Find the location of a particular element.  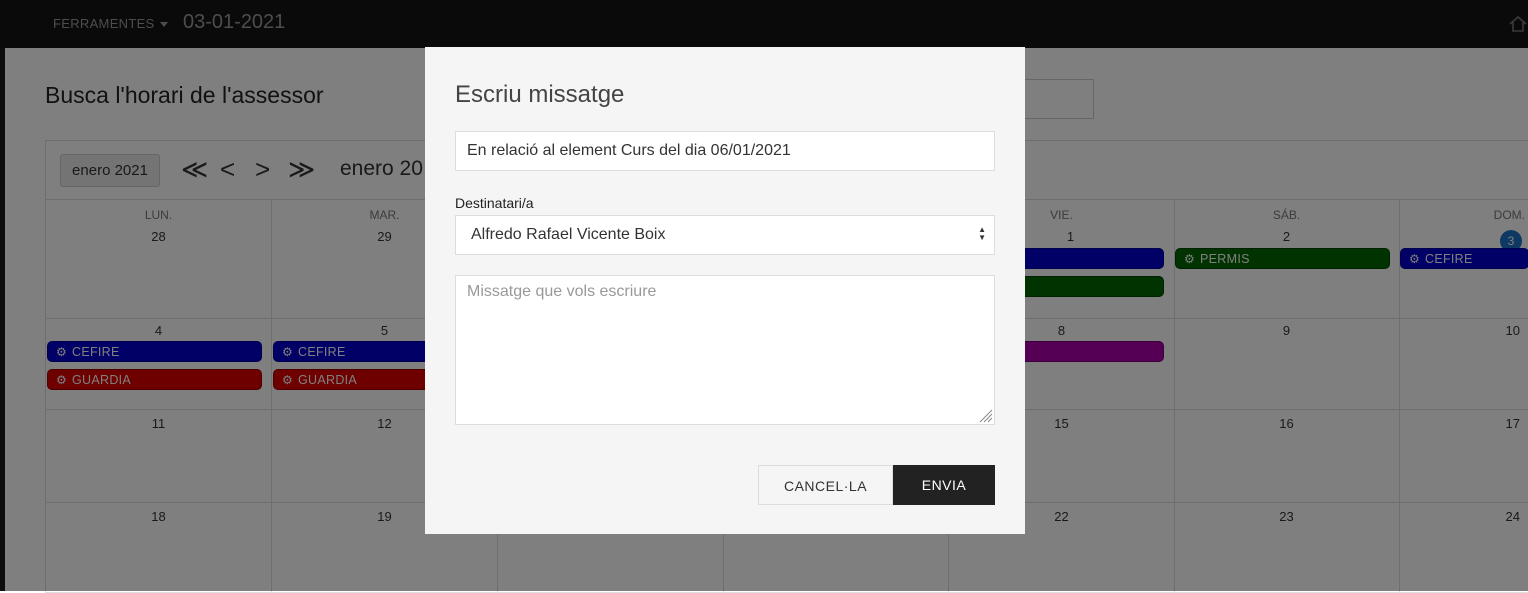

send-button: ENVIA is located at coordinates (944, 485).